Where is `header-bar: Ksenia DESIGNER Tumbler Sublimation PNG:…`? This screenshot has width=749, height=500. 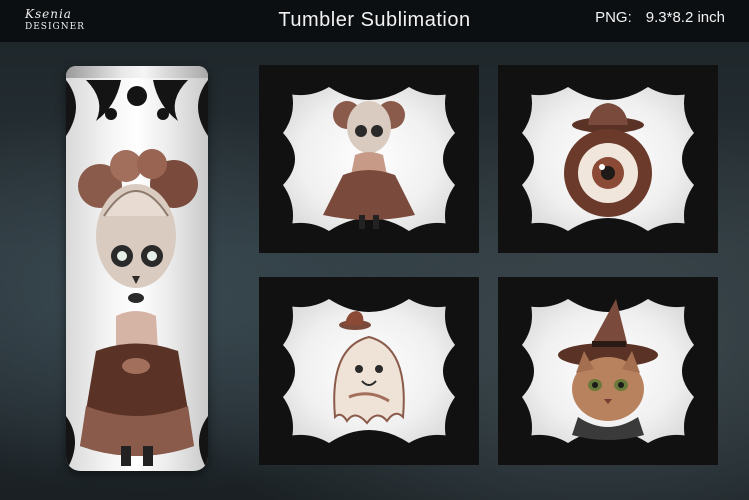 header-bar: Ksenia DESIGNER Tumbler Sublimation PNG:… is located at coordinates (374, 21).